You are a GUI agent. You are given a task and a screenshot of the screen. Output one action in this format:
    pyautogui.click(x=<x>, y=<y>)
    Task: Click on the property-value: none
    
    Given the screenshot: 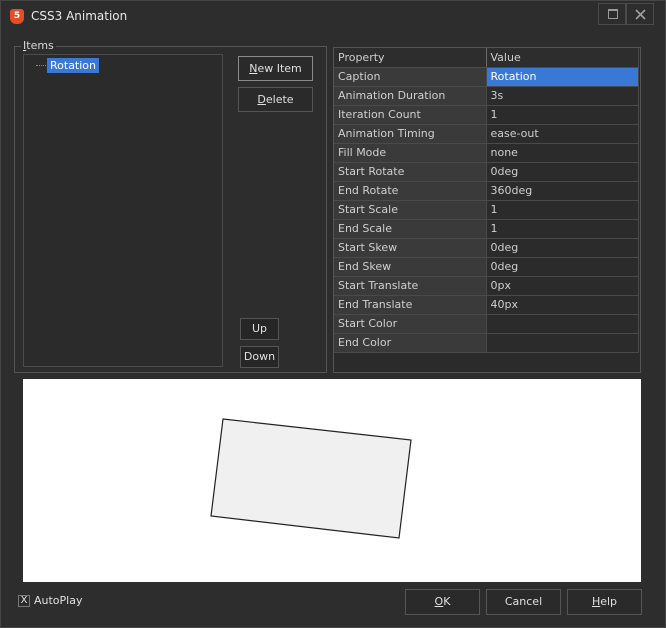 What is the action you would take?
    pyautogui.click(x=562, y=153)
    